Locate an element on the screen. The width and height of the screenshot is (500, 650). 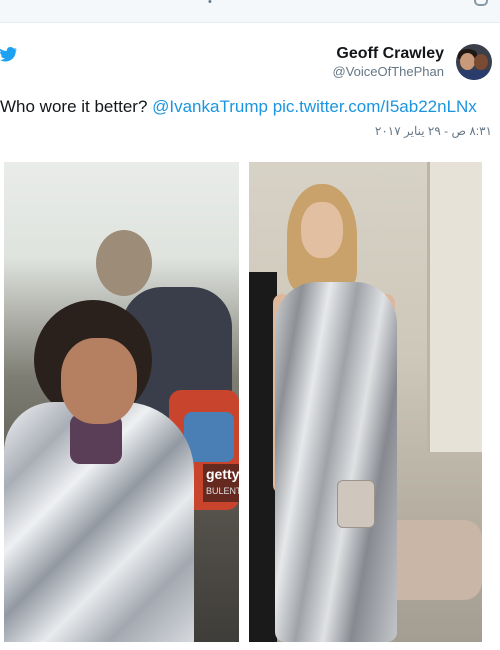
author-name: Geoff Crawley is located at coordinates (388, 54).